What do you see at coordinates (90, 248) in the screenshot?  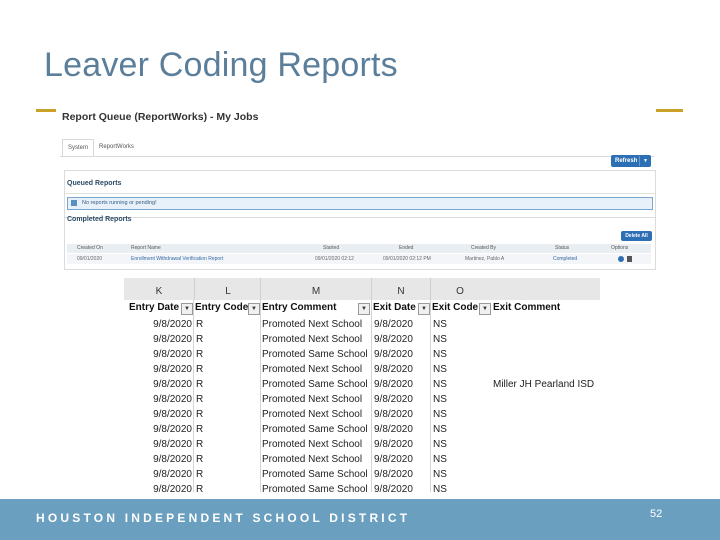 I see `col-created-on: Created On` at bounding box center [90, 248].